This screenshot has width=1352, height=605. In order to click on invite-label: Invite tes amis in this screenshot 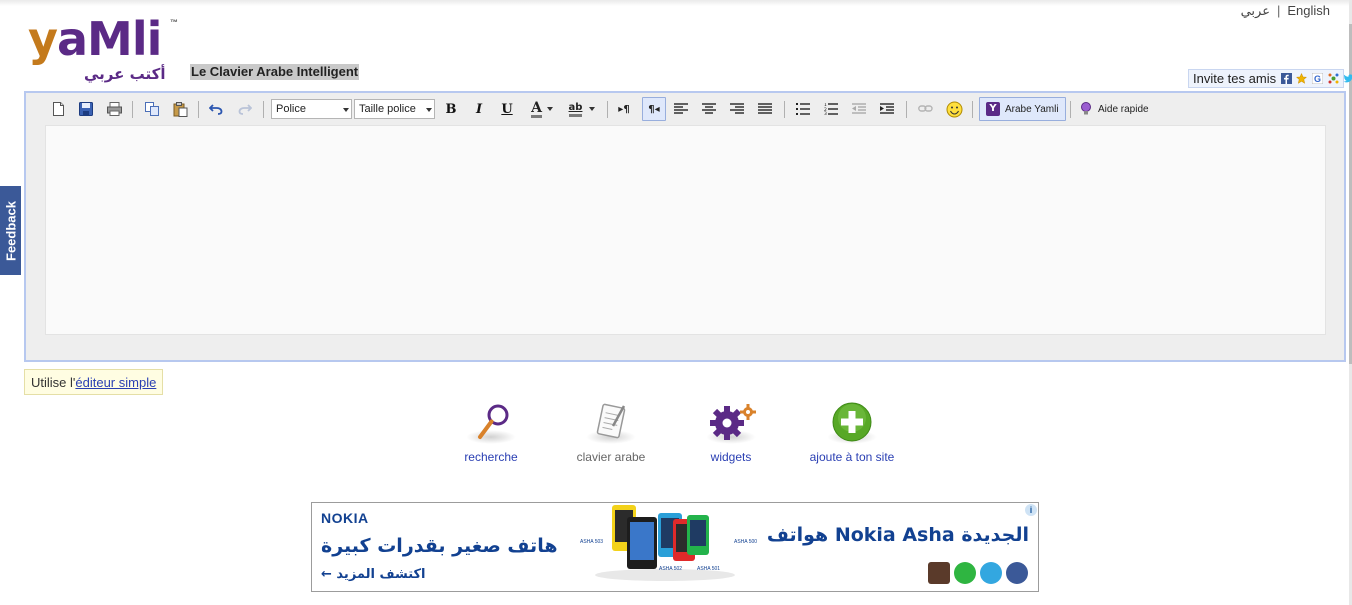, I will do `click(1235, 78)`.